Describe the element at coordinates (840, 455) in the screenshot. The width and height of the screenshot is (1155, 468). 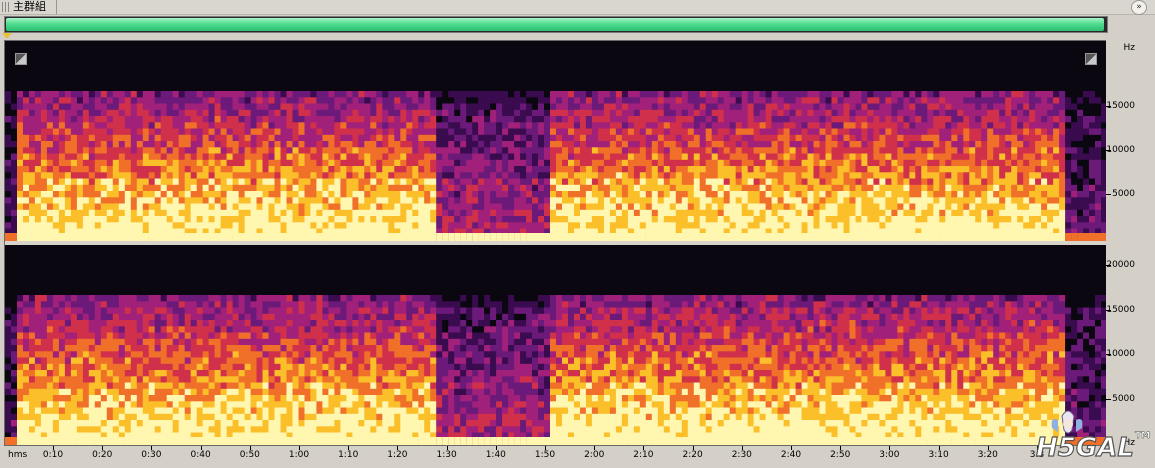
I see `time-tick-label: 2:50` at that location.